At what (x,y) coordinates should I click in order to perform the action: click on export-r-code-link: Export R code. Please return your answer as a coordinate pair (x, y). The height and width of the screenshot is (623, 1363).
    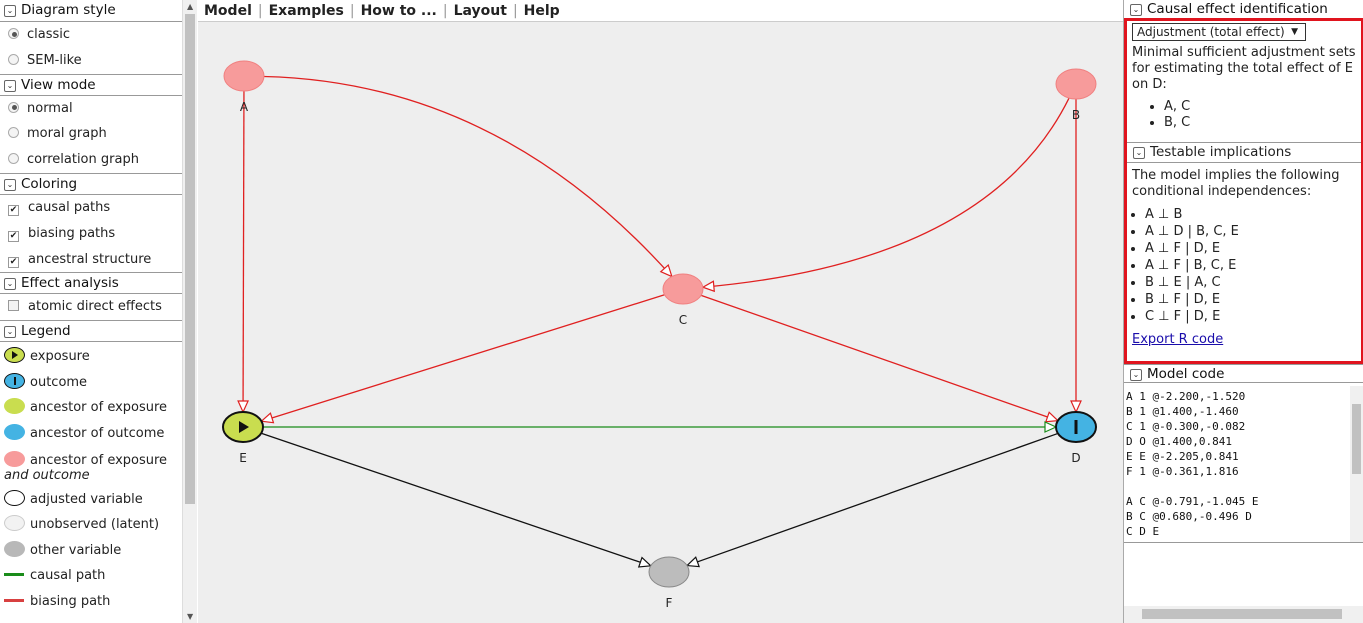
    Looking at the image, I should click on (1177, 339).